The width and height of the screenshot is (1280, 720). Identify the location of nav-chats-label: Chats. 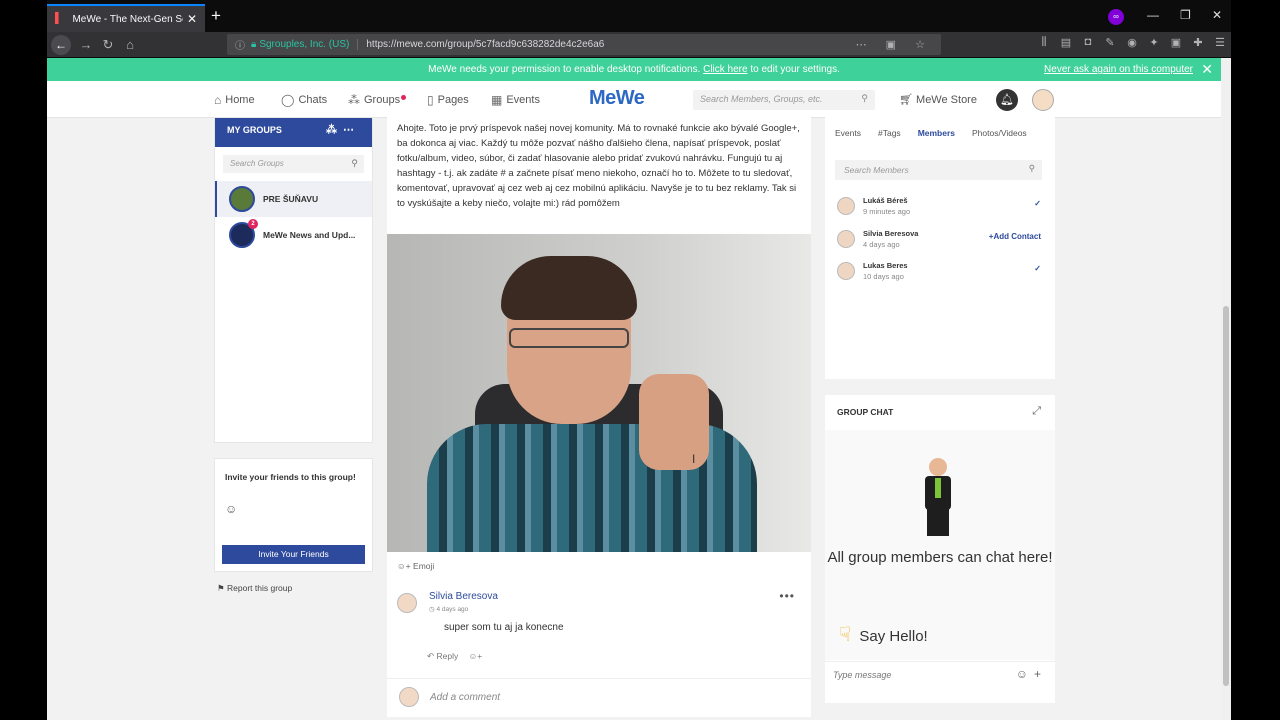
(313, 100).